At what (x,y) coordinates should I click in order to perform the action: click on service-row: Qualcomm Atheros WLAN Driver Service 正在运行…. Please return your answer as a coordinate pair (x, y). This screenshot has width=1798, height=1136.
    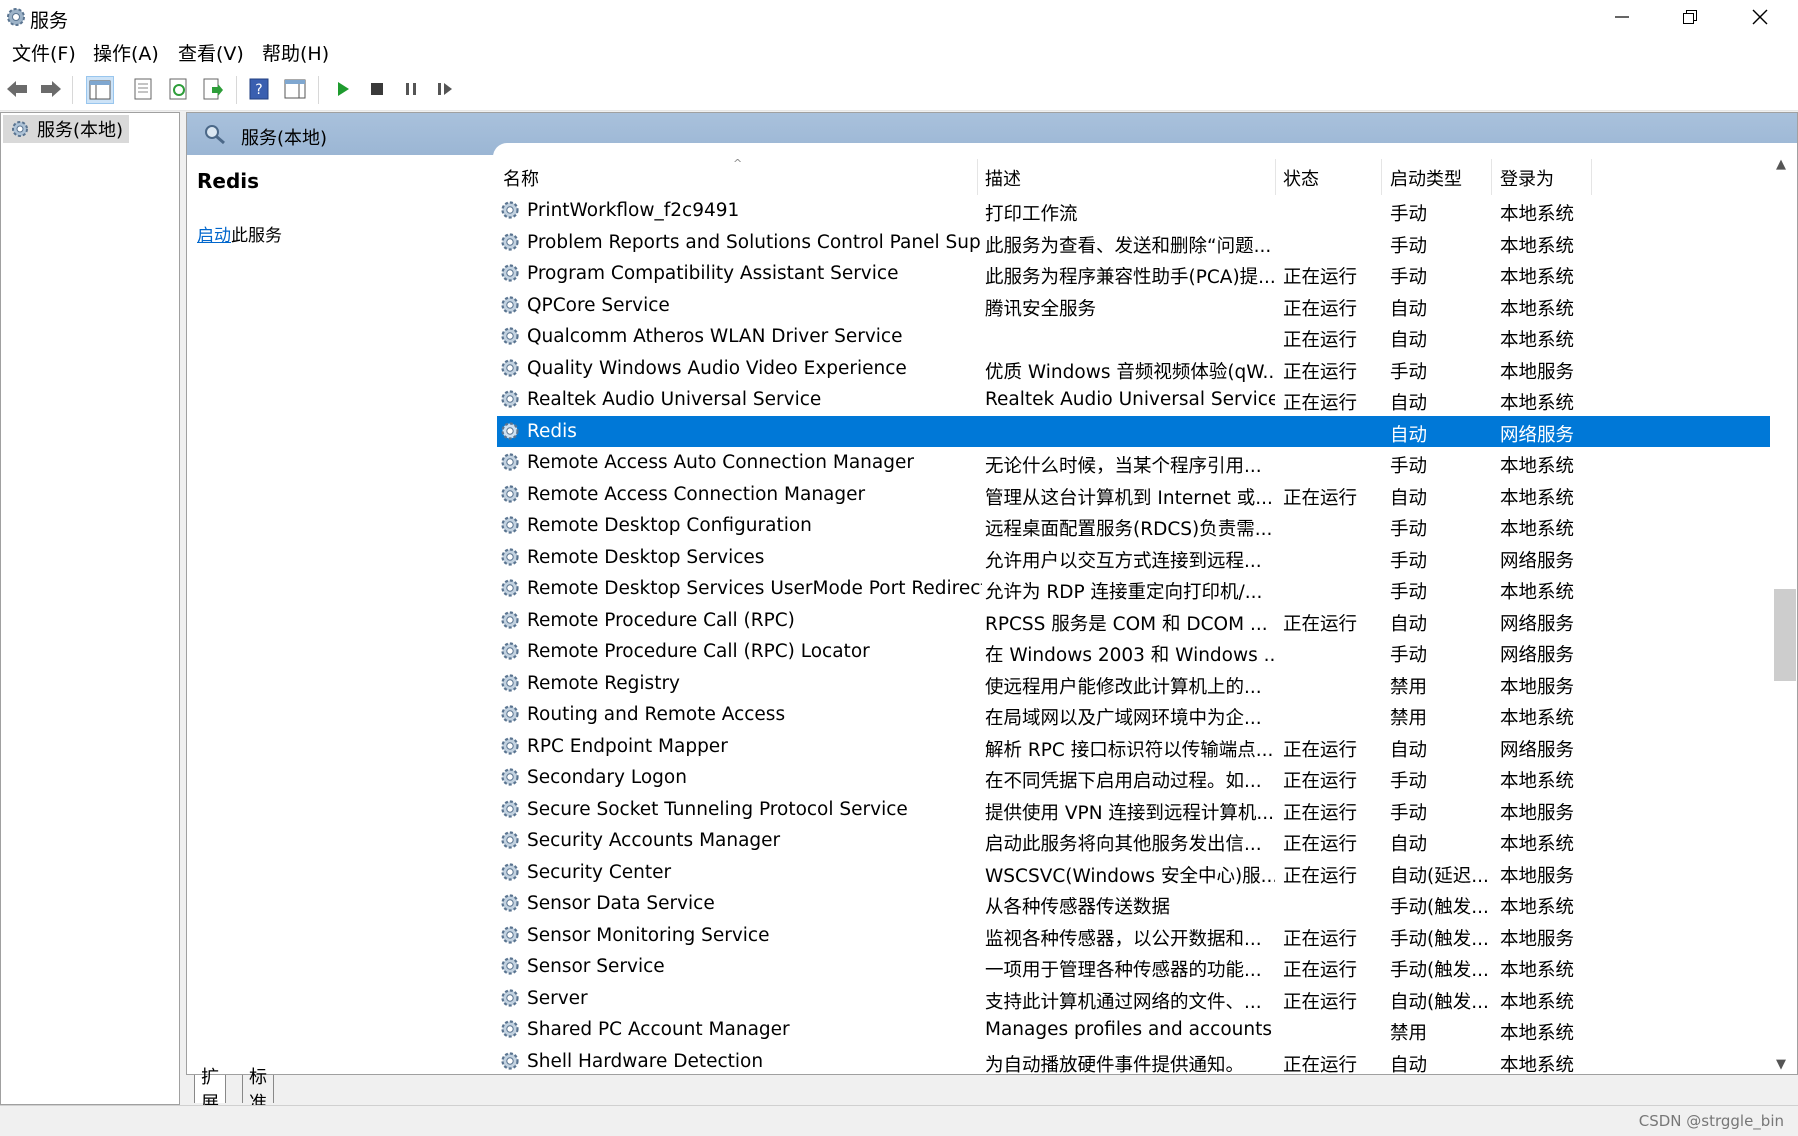
    Looking at the image, I should click on (1138, 337).